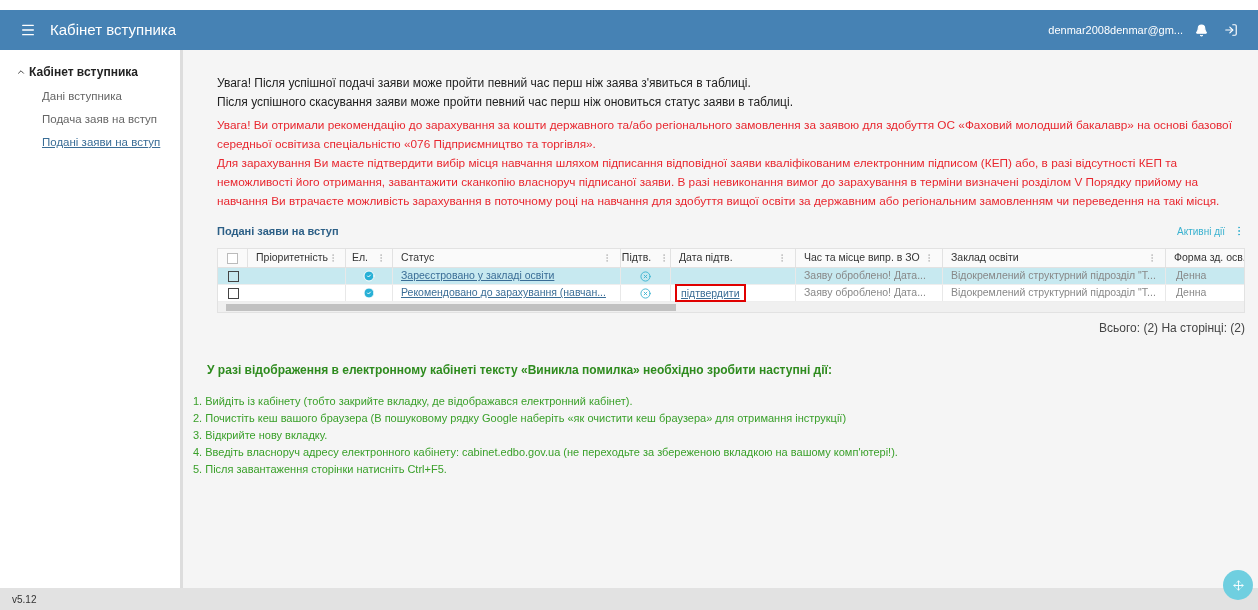  Describe the element at coordinates (731, 276) in the screenshot. I see `table-row: Зареєстровано у закладі освіти Заяву оброблено! Дата... Відокремлений структурний підрозділ "Т... Денна` at that location.